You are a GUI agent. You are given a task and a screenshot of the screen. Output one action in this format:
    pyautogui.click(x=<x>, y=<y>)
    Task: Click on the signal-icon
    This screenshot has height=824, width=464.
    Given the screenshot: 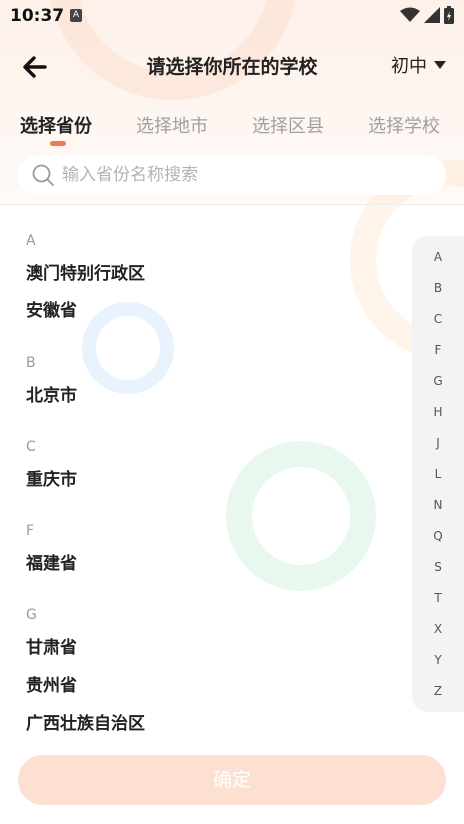 What is the action you would take?
    pyautogui.click(x=432, y=15)
    